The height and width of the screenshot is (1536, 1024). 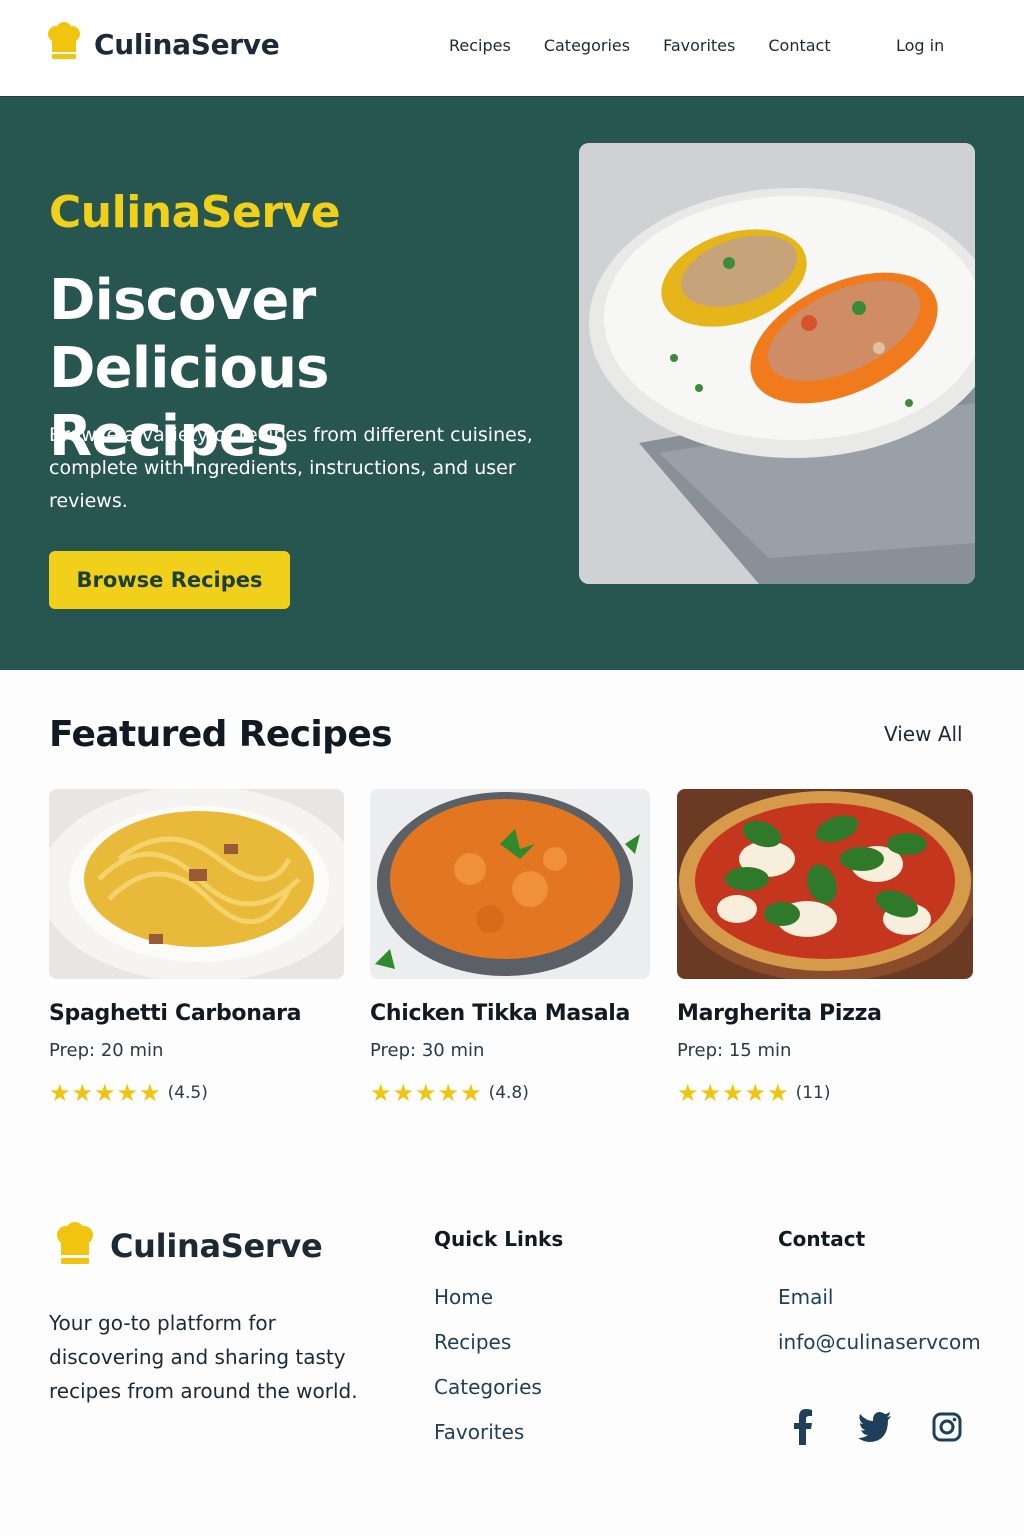 What do you see at coordinates (734, 1050) in the screenshot?
I see `recipe-prep-time: Prep: 15 min` at bounding box center [734, 1050].